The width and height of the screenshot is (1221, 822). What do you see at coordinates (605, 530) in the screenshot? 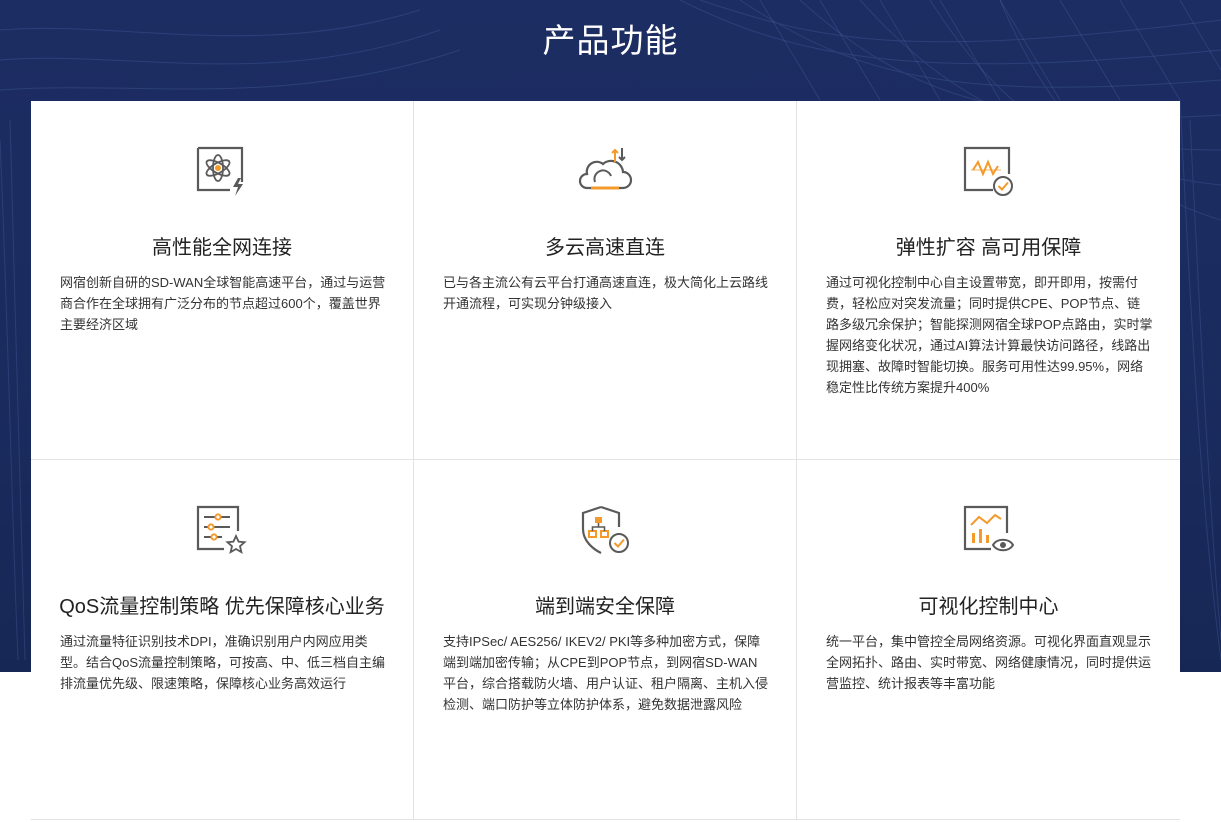
I see `shield-network-check-icon` at bounding box center [605, 530].